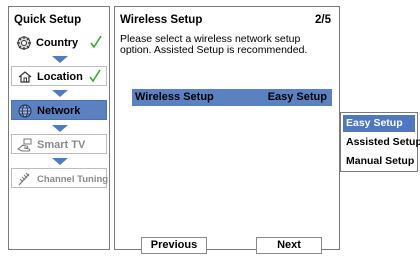 This screenshot has height=258, width=420. Describe the element at coordinates (48, 20) in the screenshot. I see `sidebar-title: Quick Setup` at that location.